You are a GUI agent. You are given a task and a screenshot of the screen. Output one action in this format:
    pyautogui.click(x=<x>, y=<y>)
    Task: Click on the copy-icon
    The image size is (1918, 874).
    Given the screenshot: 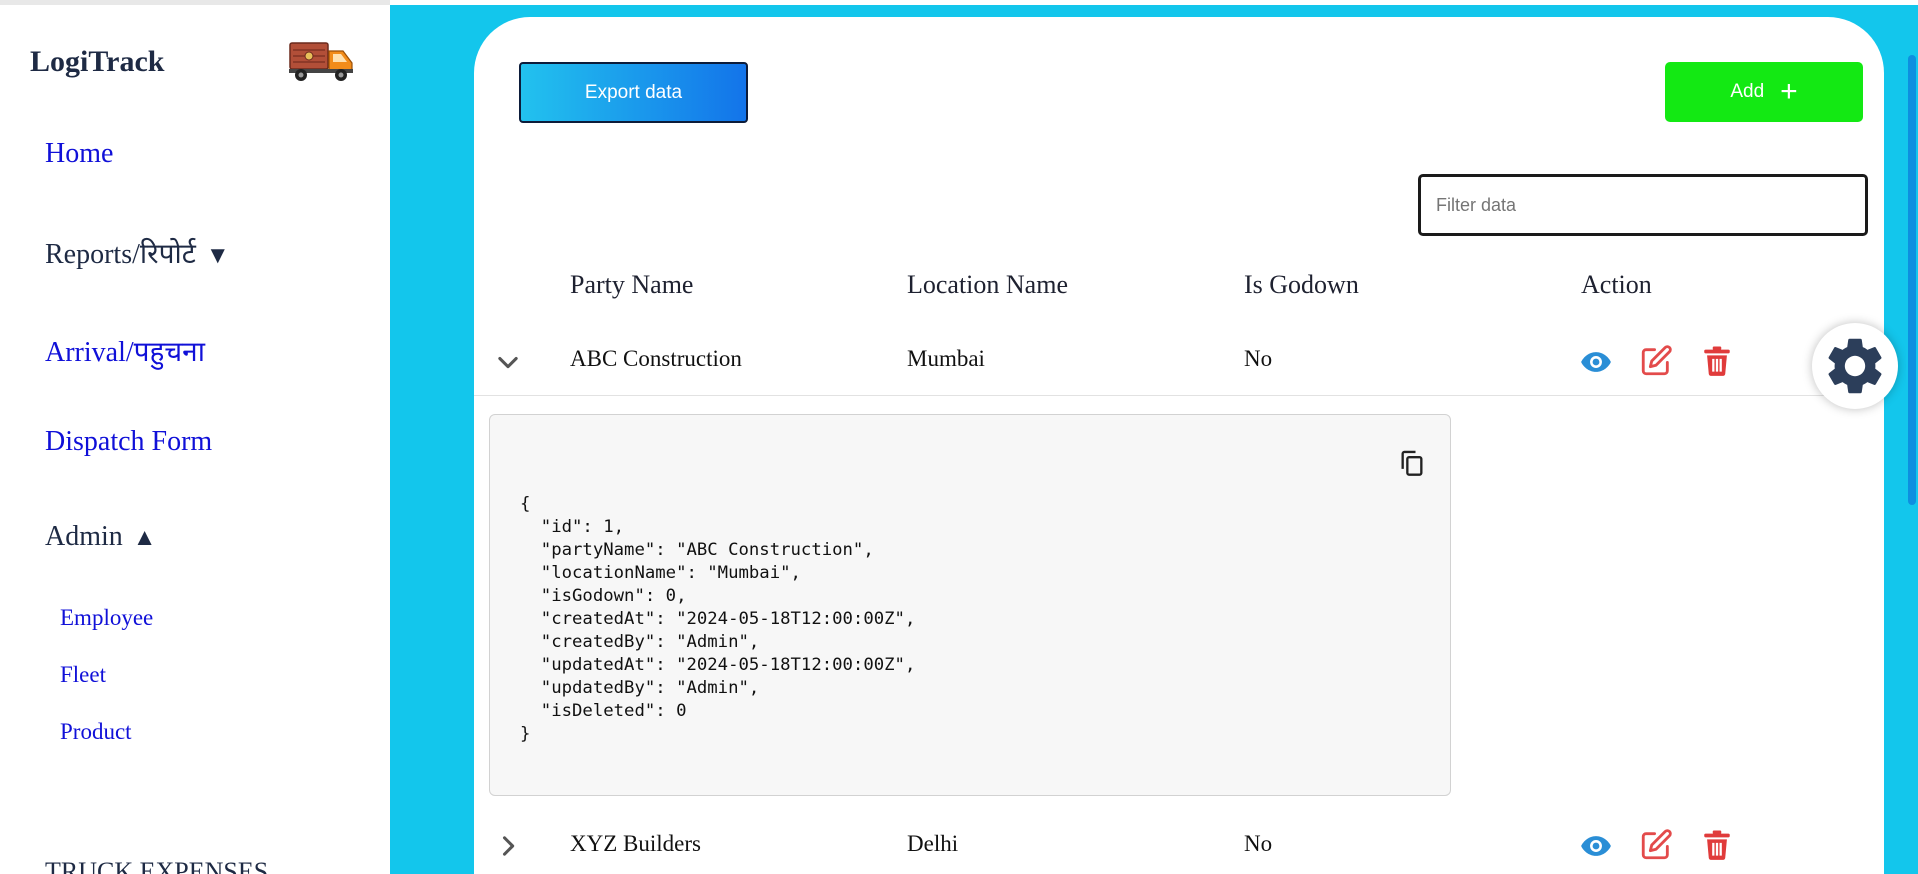 What is the action you would take?
    pyautogui.click(x=1412, y=463)
    